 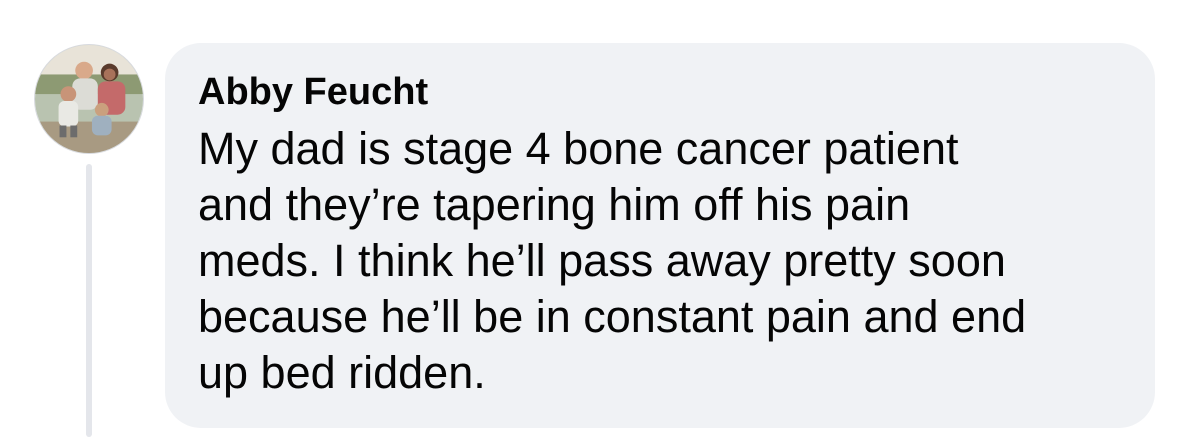 I want to click on comment-text-line: My dad is stage 4 bone cancer patient, so click(x=578, y=148).